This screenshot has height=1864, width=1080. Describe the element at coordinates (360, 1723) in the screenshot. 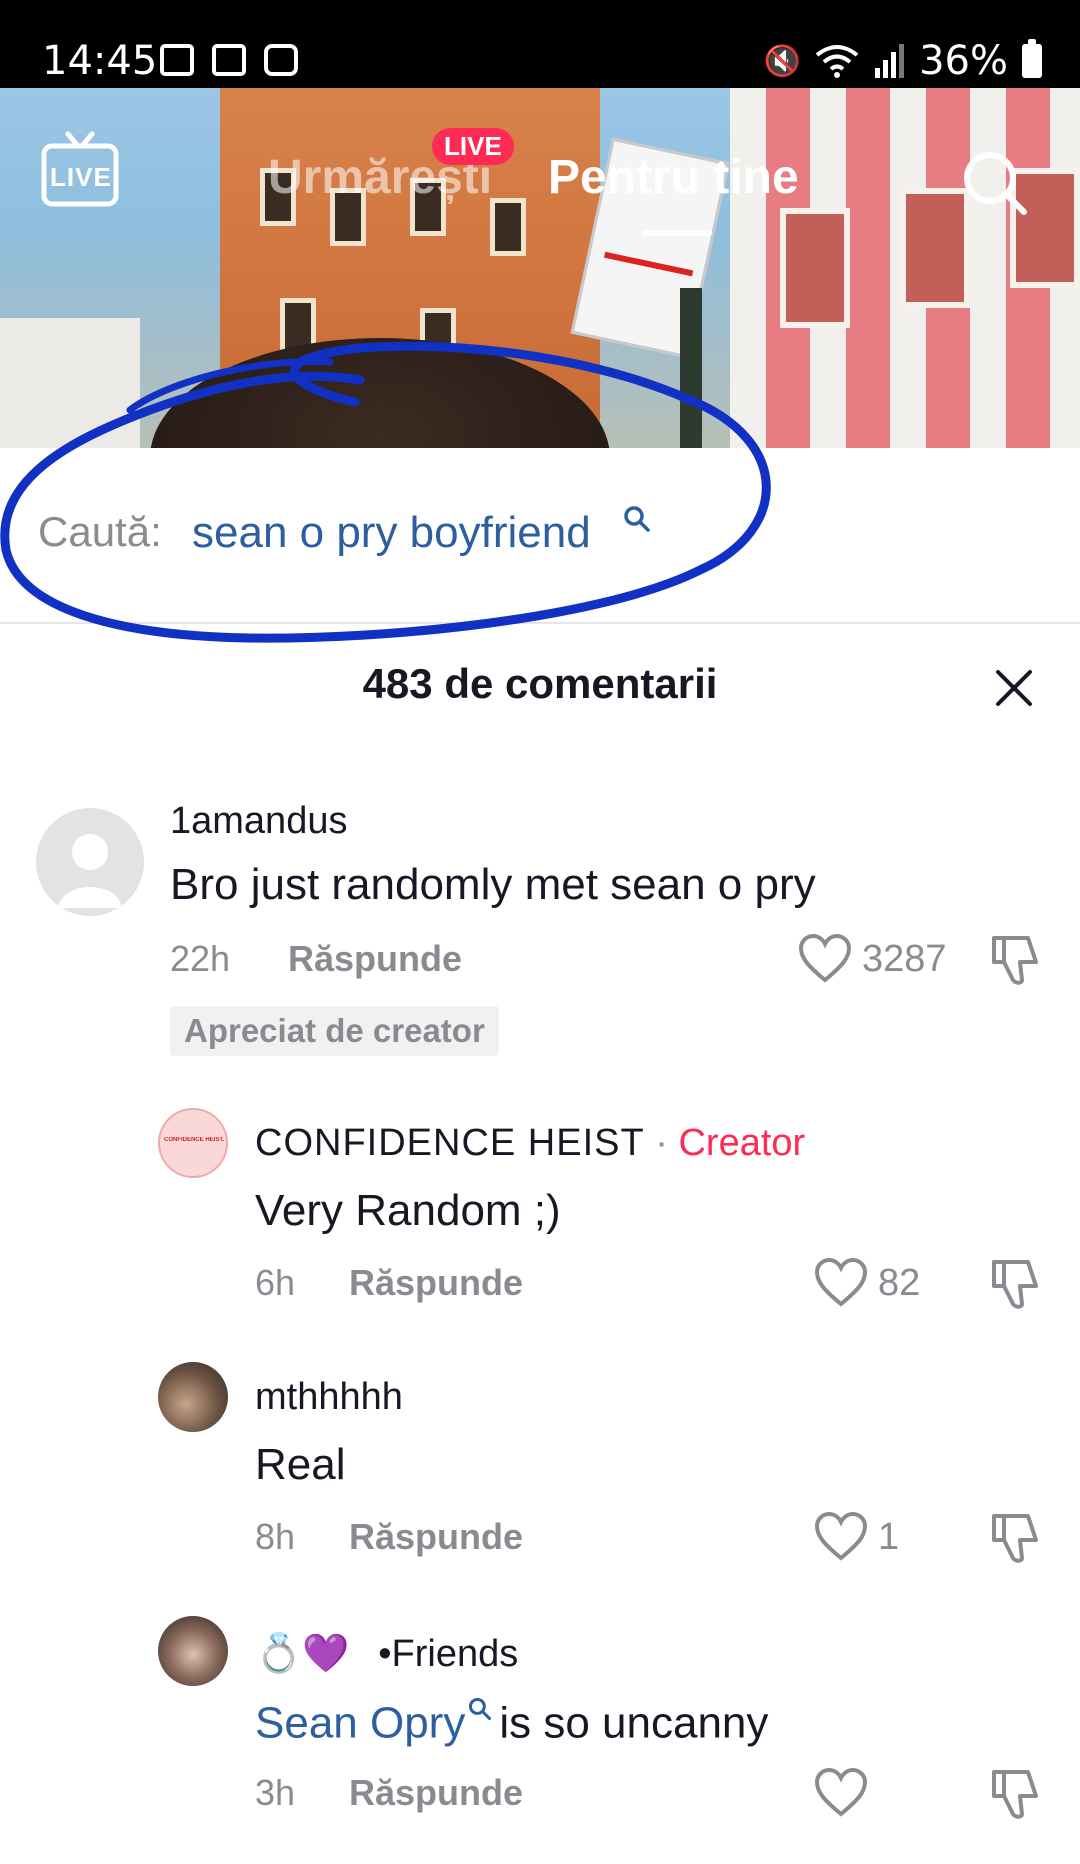

I see `search-link: Sean Opry` at that location.